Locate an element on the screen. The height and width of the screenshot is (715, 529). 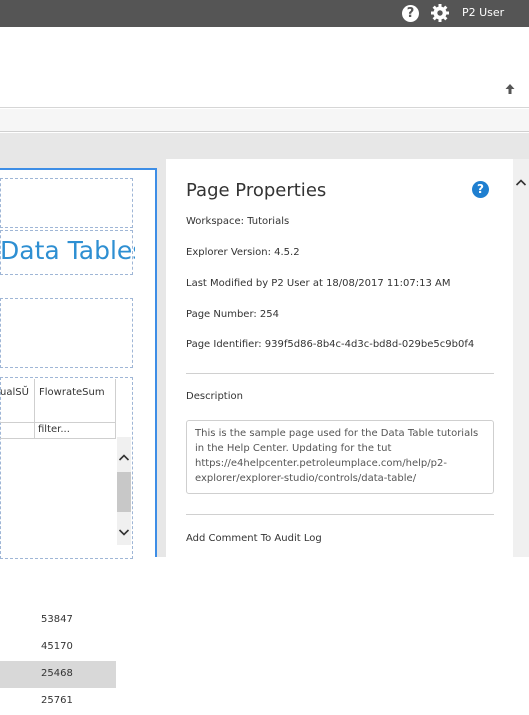
panel-scrollbar is located at coordinates (521, 358).